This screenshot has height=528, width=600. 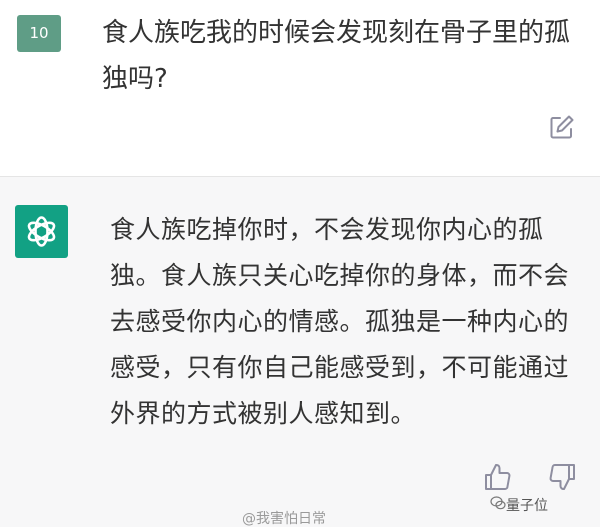 I want to click on thumbs-up-button, so click(x=497, y=477).